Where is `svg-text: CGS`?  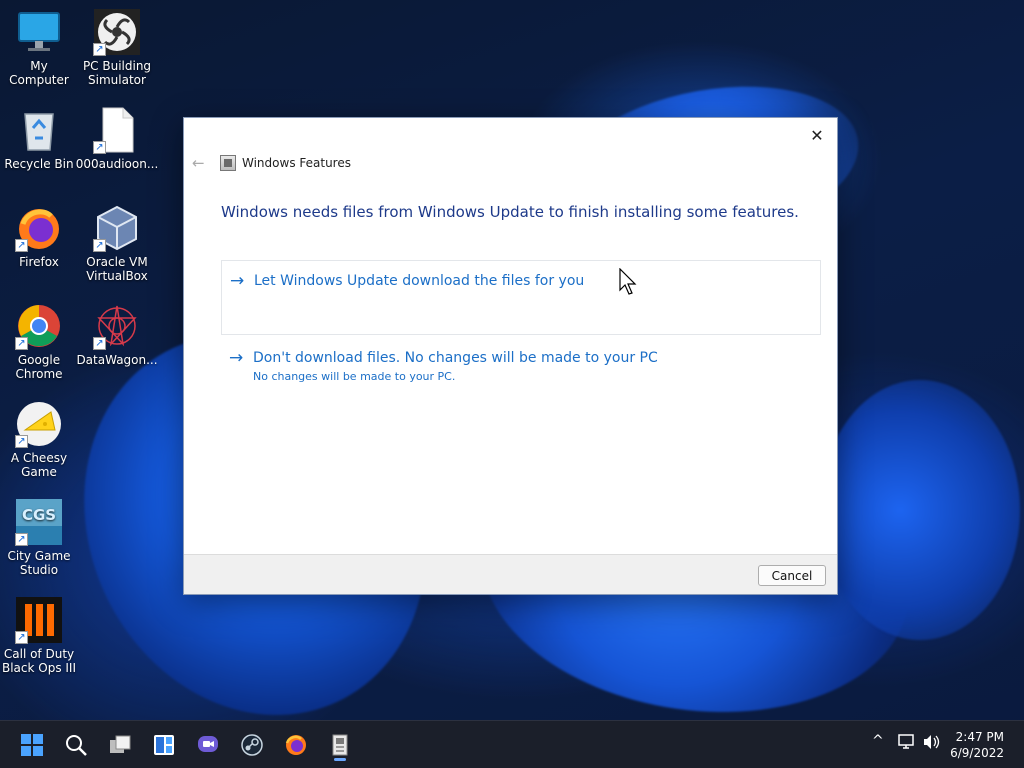 svg-text: CGS is located at coordinates (39, 515).